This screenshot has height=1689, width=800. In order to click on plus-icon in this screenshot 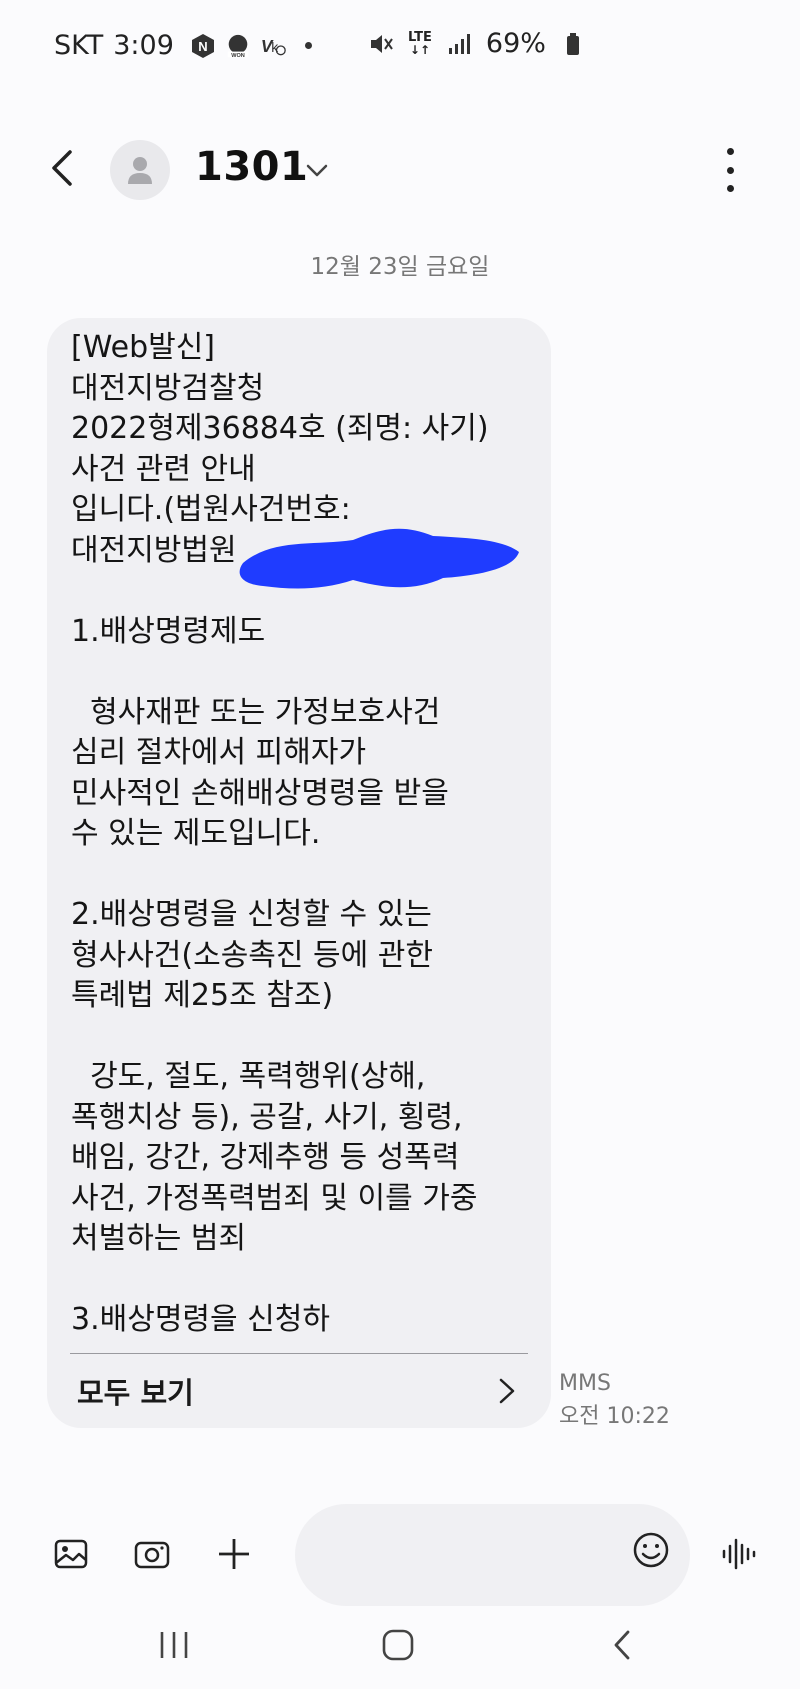, I will do `click(234, 1554)`.